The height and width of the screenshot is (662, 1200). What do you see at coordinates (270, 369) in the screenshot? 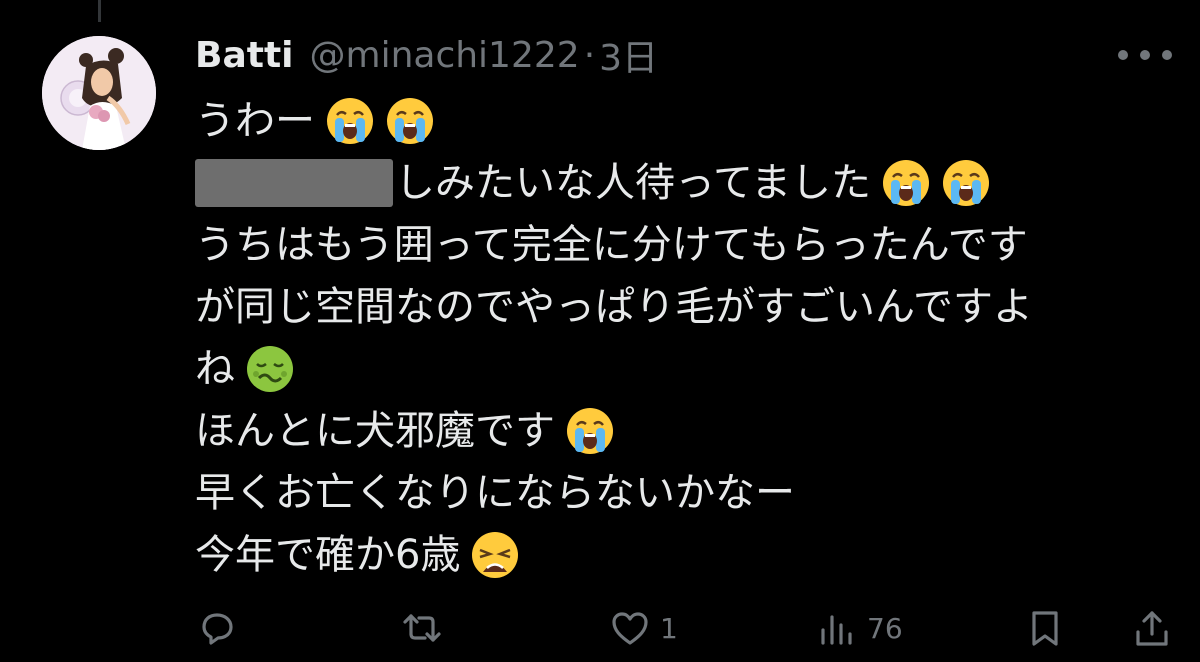
I see `nauseated-emoji` at bounding box center [270, 369].